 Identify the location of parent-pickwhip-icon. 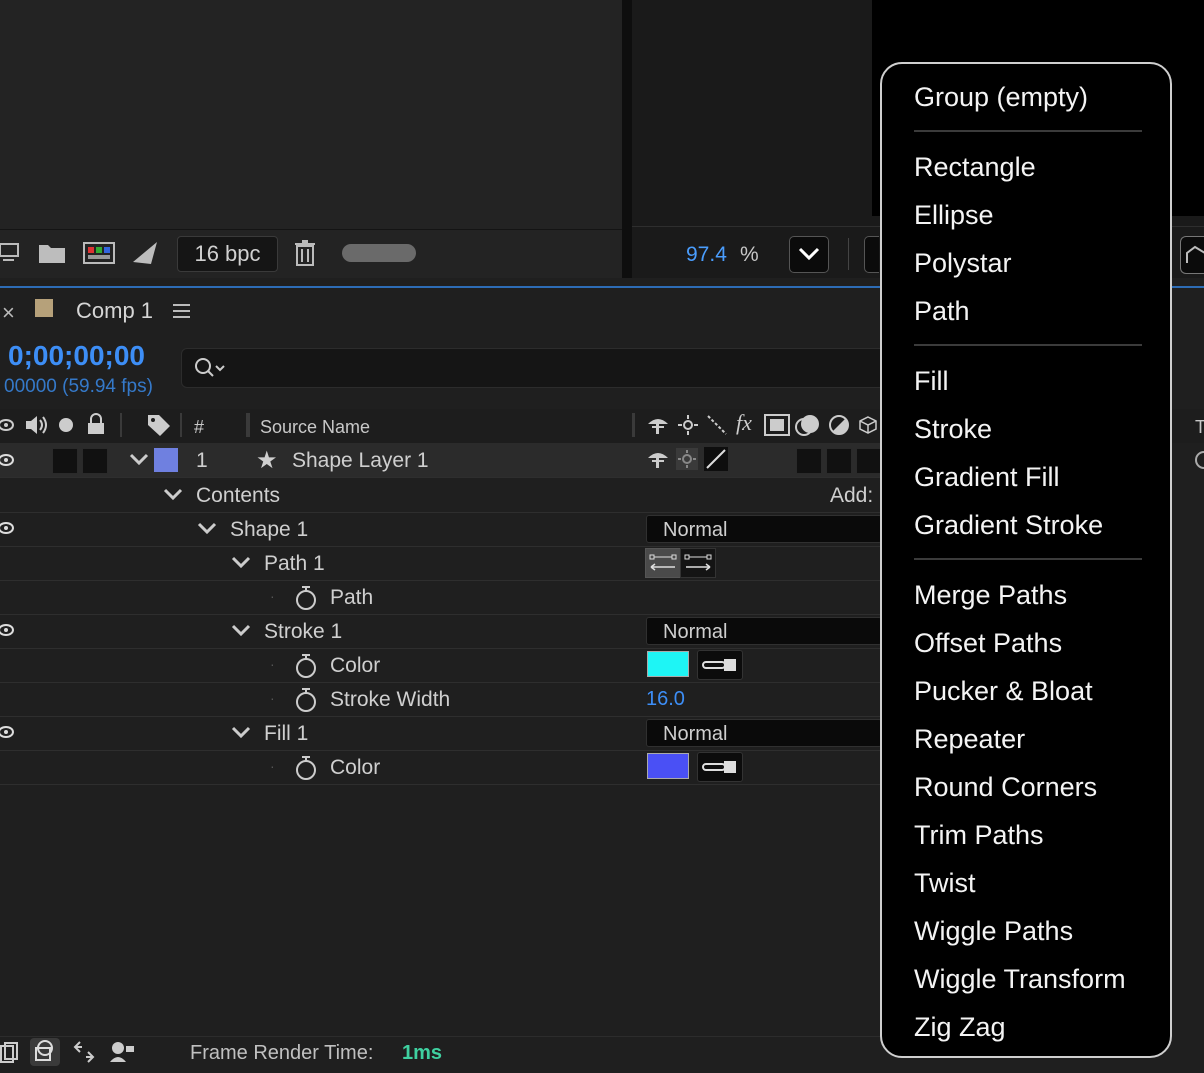
(1198, 460).